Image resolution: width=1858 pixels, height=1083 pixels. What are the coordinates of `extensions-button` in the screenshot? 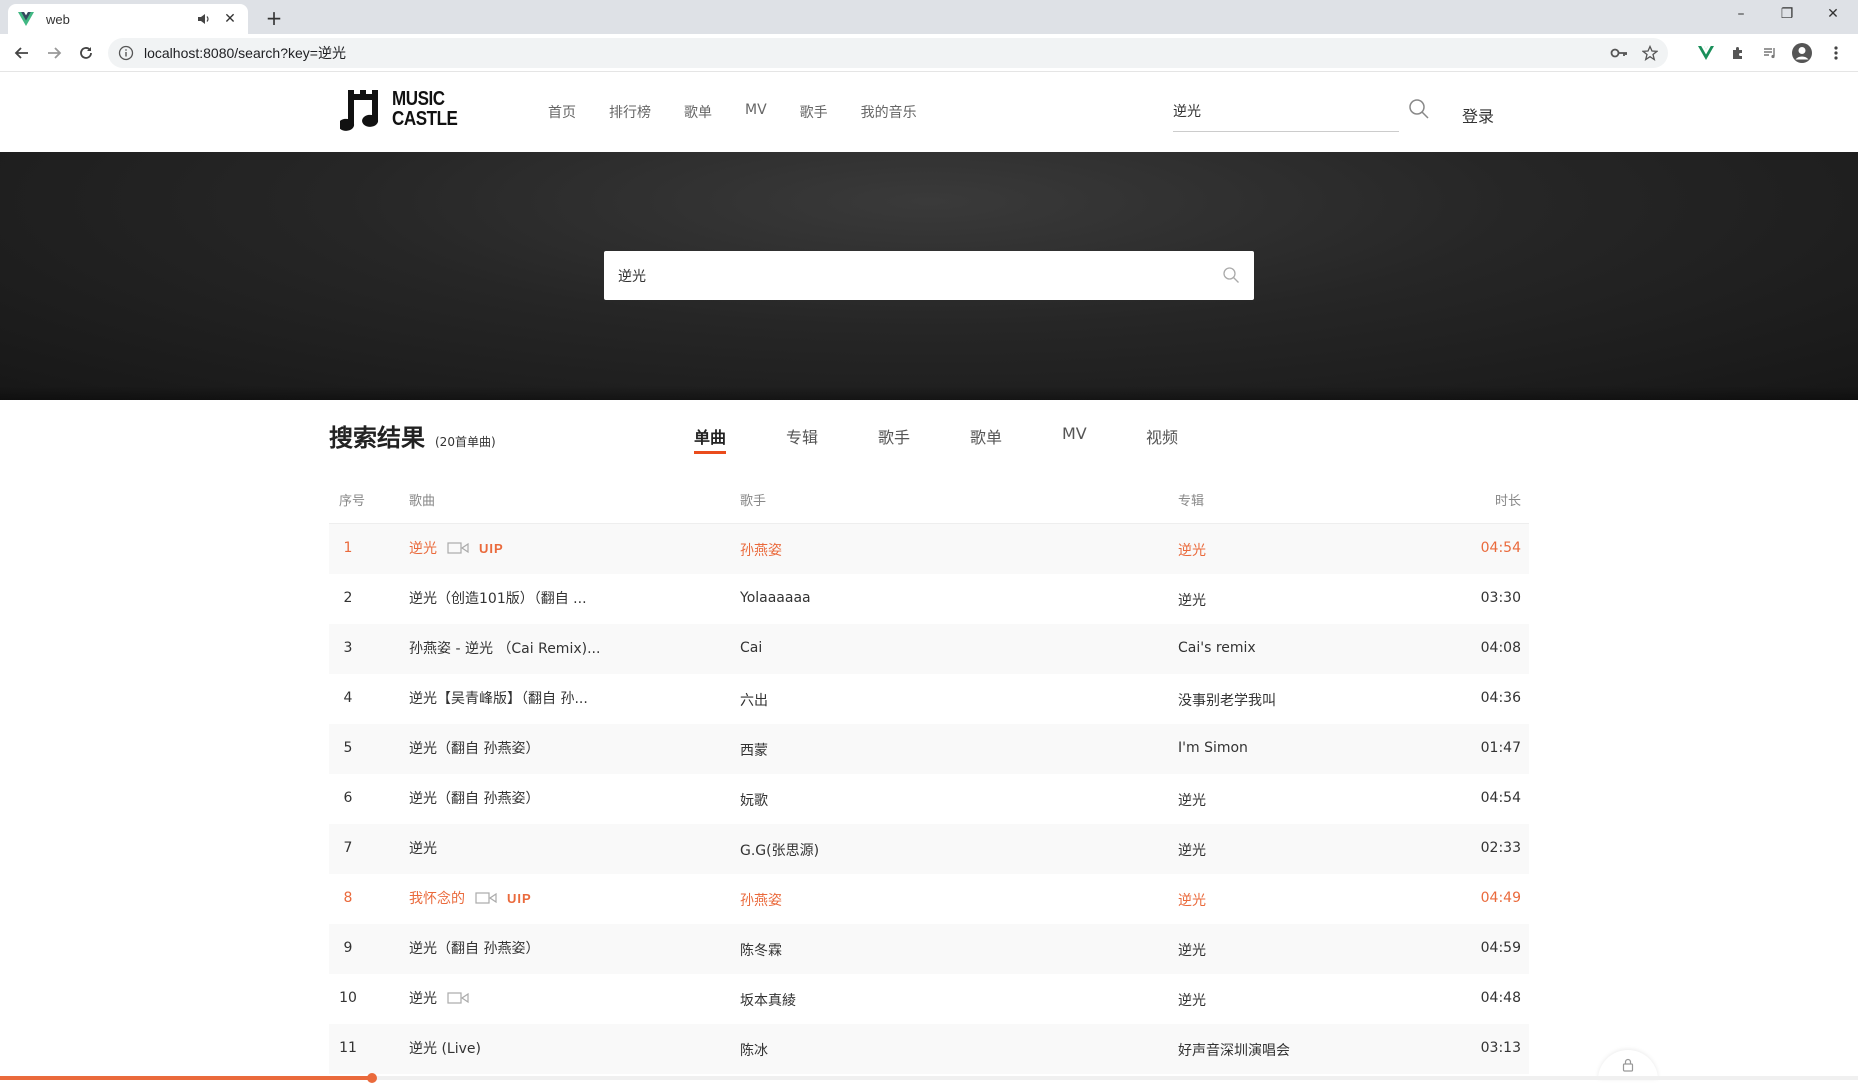 It's located at (1738, 53).